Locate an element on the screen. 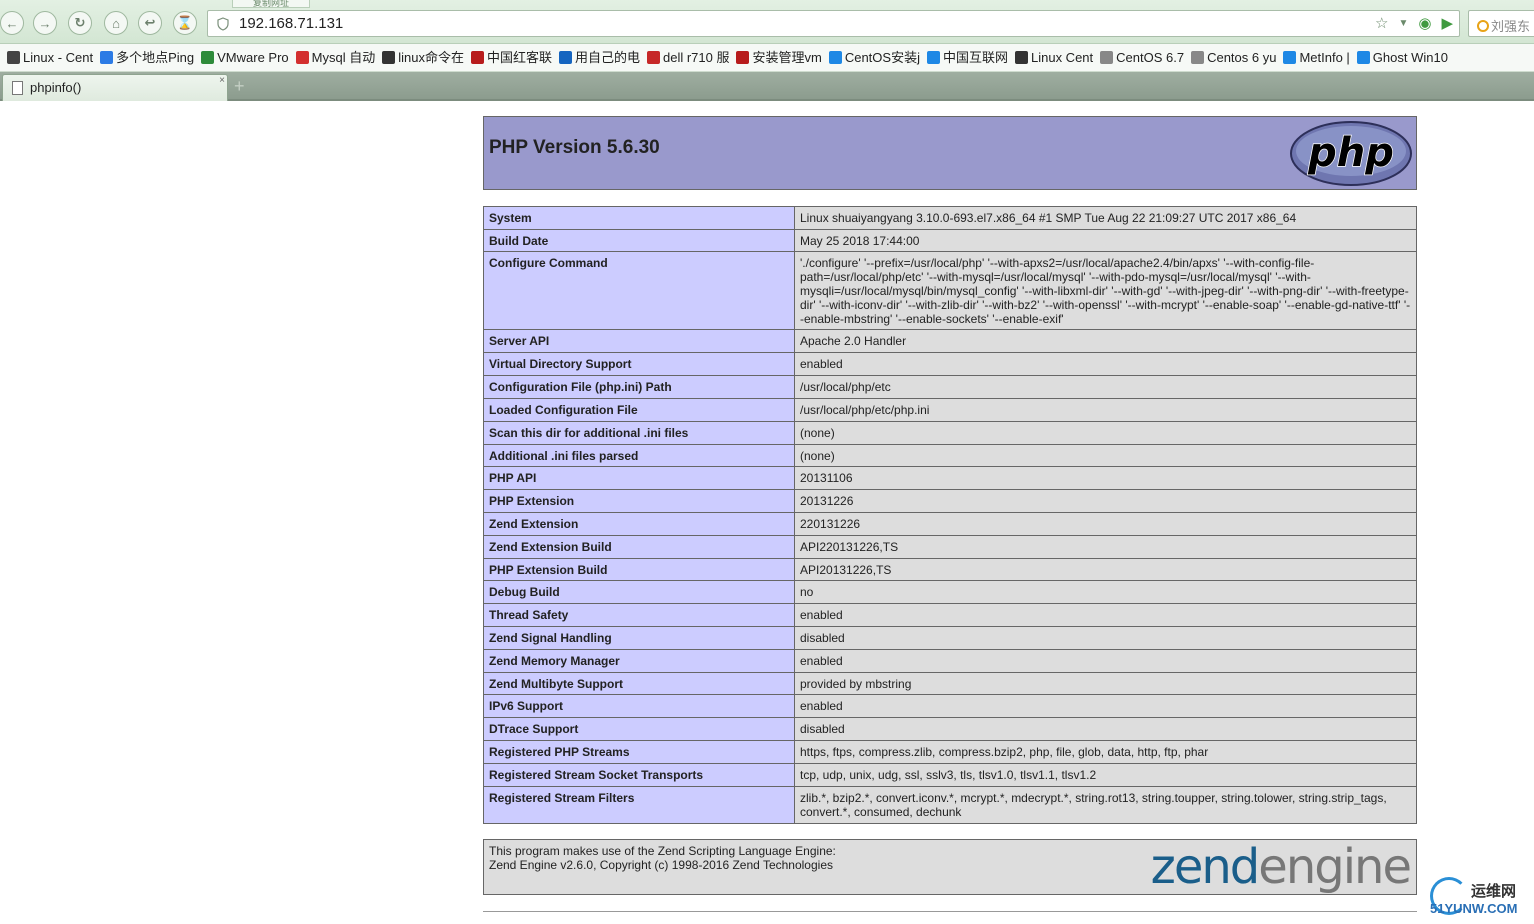  row-key: Registered Stream Socket Transports is located at coordinates (639, 775).